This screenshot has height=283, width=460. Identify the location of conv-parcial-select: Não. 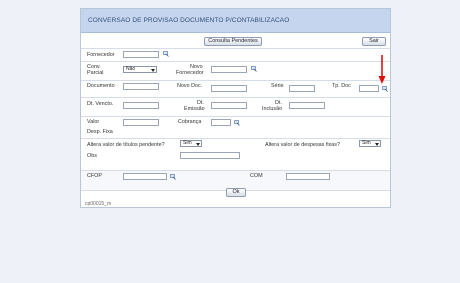
(140, 69).